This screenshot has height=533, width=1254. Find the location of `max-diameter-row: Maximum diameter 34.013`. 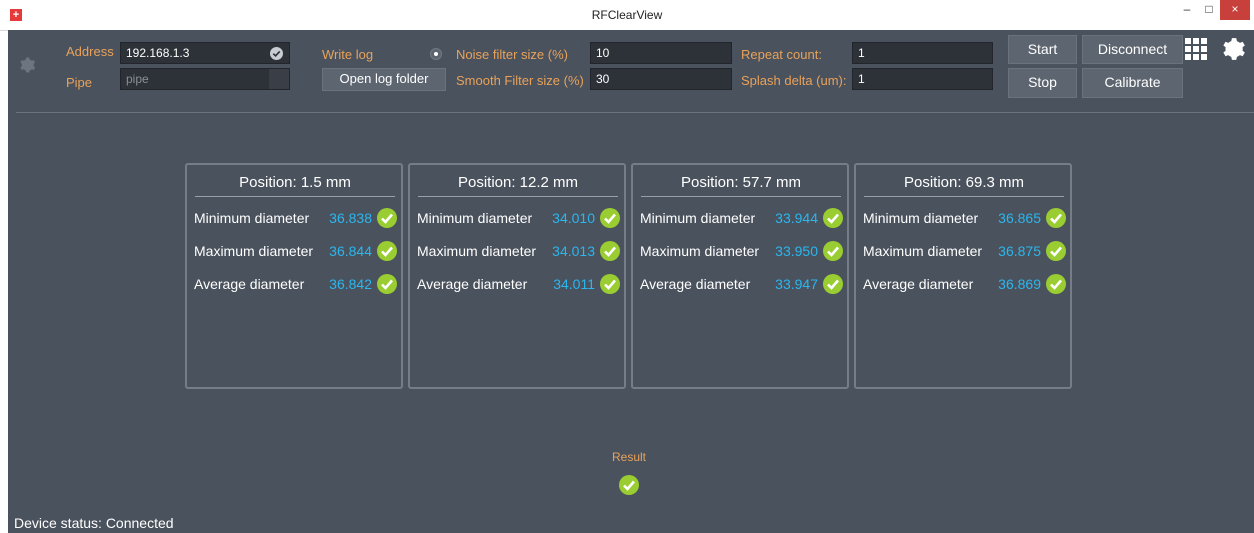

max-diameter-row: Maximum diameter 34.013 is located at coordinates (519, 251).